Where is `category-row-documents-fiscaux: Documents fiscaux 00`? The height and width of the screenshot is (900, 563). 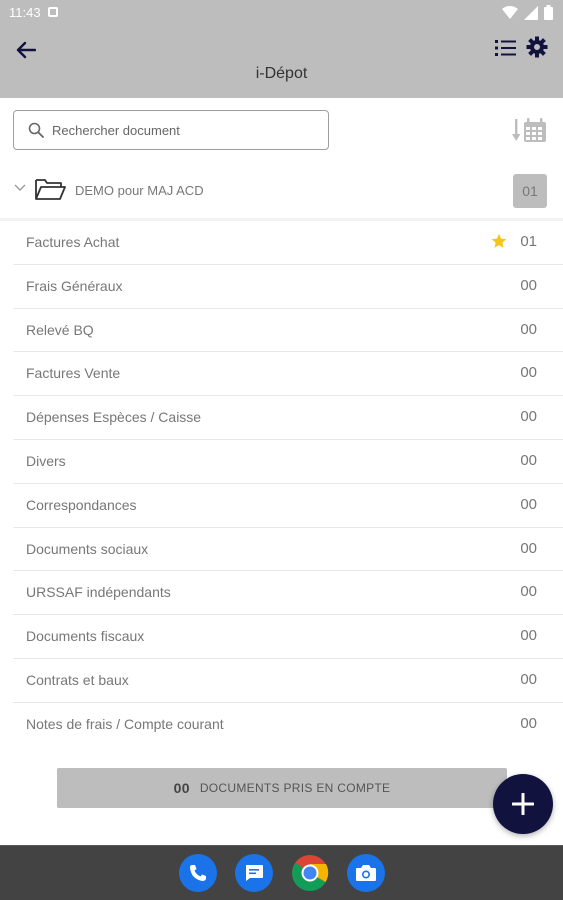 category-row-documents-fiscaux: Documents fiscaux 00 is located at coordinates (288, 637).